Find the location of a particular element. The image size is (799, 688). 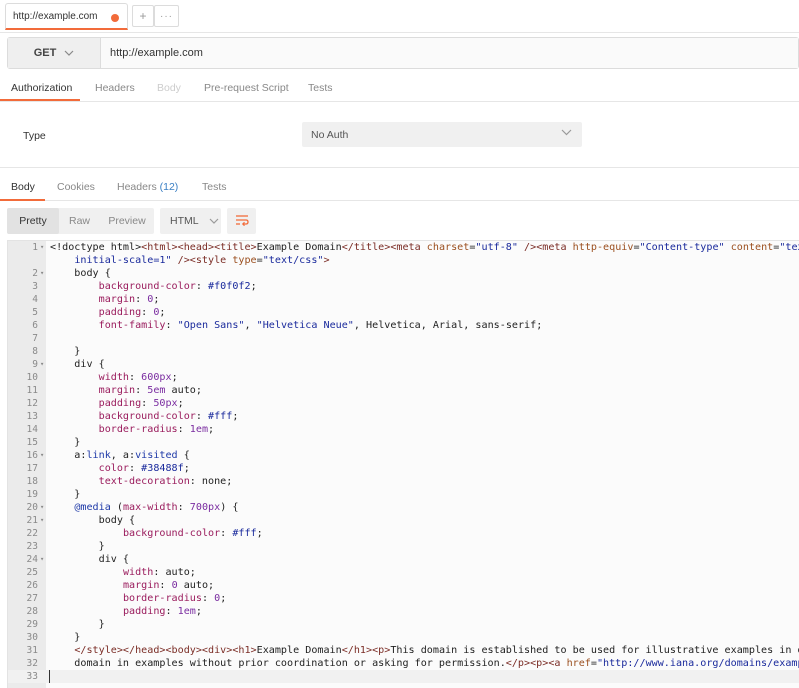

line-number: 20 is located at coordinates (32, 507).